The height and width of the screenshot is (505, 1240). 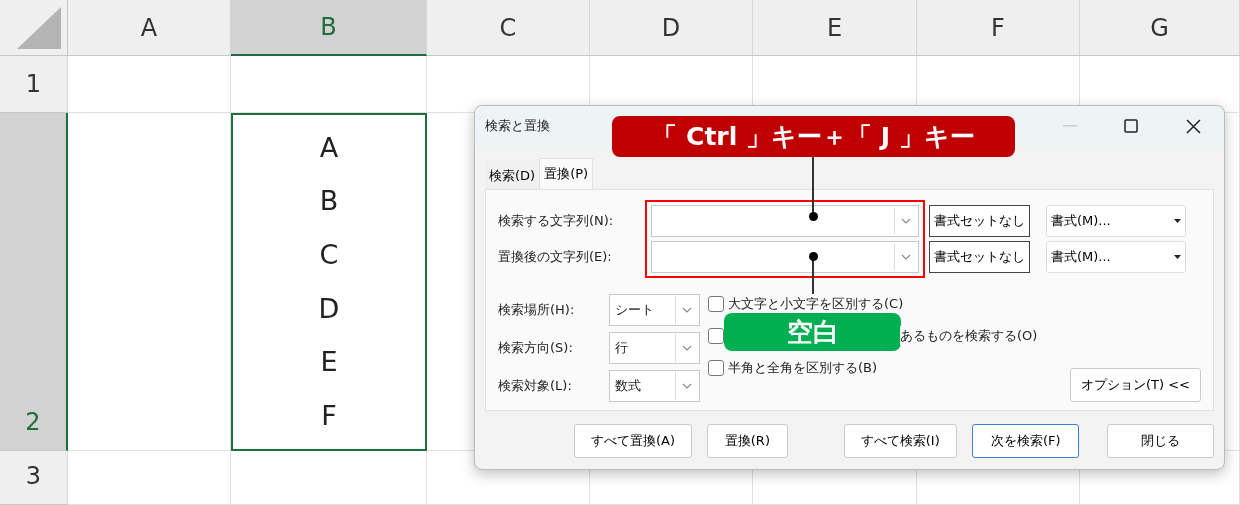 What do you see at coordinates (329, 415) in the screenshot?
I see `cell-text: F` at bounding box center [329, 415].